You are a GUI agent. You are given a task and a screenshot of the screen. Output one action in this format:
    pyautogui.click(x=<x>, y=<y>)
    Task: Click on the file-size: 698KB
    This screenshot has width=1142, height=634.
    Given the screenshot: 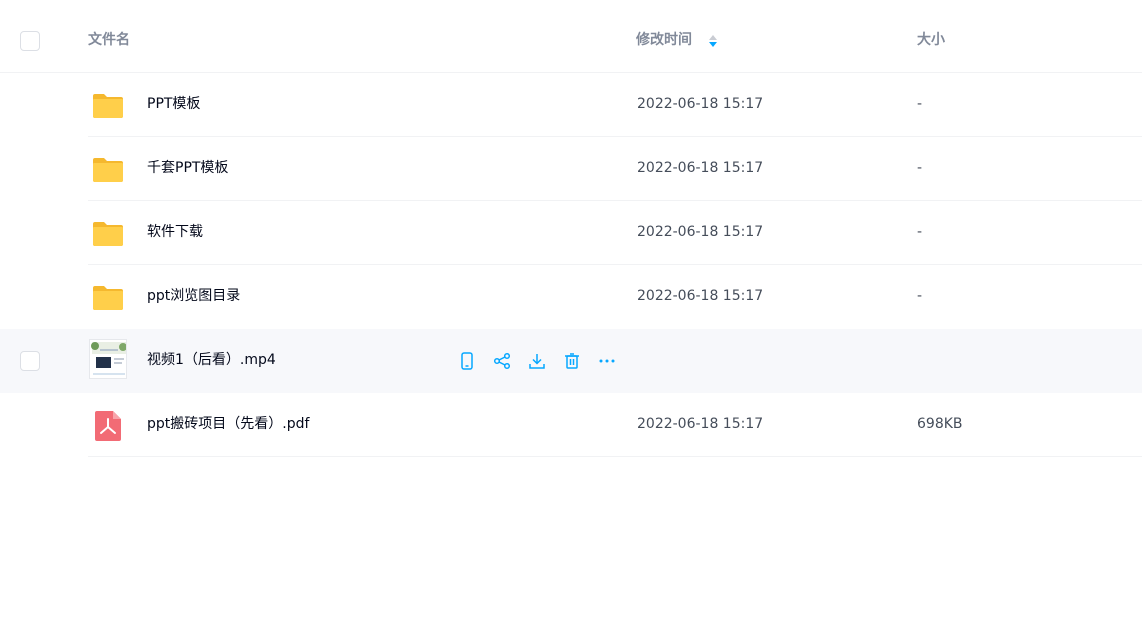 What is the action you would take?
    pyautogui.click(x=940, y=424)
    